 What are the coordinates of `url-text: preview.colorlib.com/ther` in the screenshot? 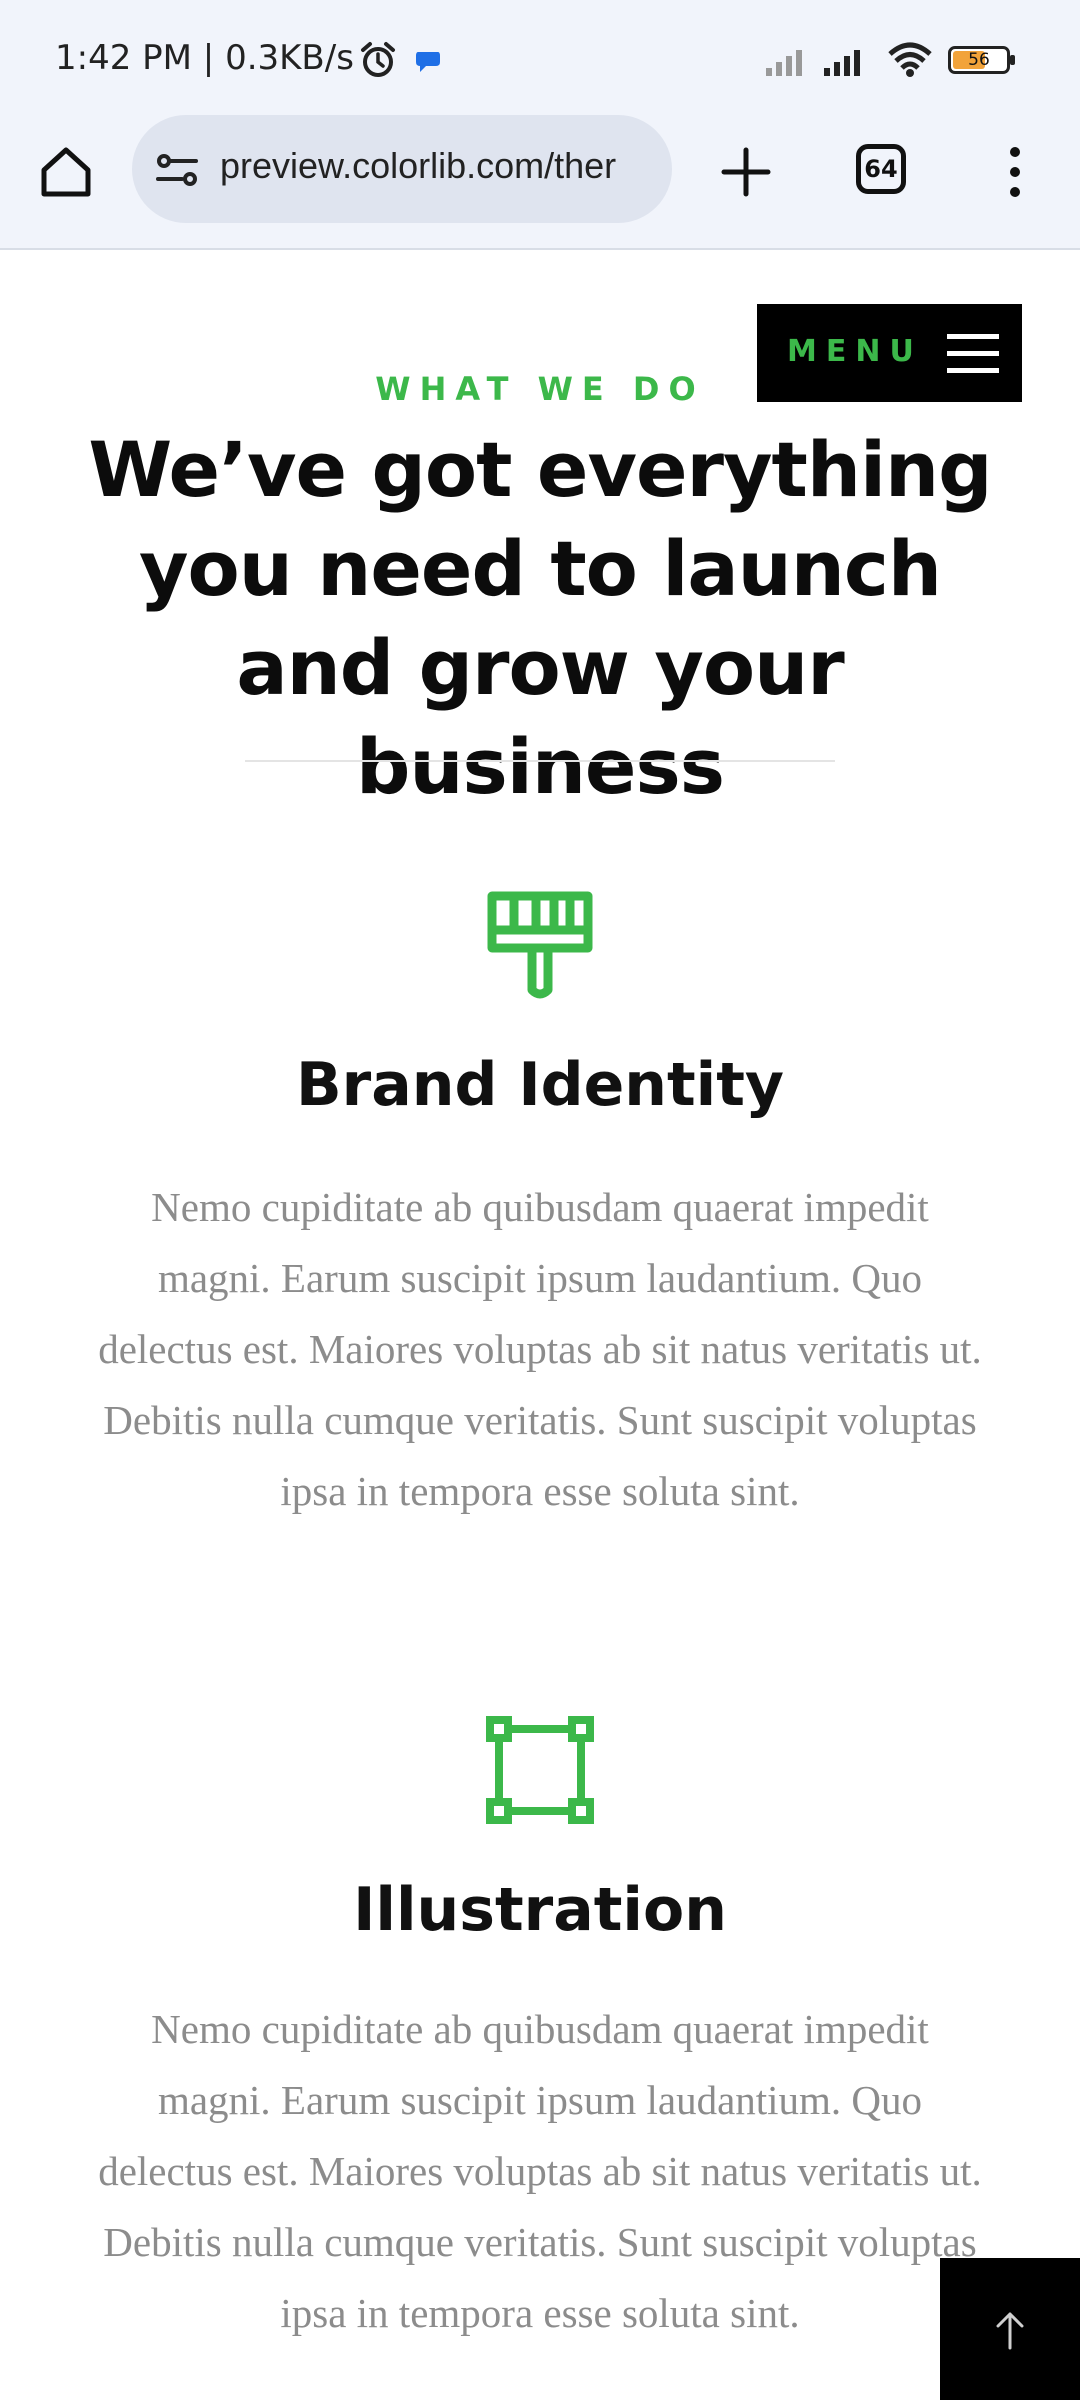 It's located at (437, 170).